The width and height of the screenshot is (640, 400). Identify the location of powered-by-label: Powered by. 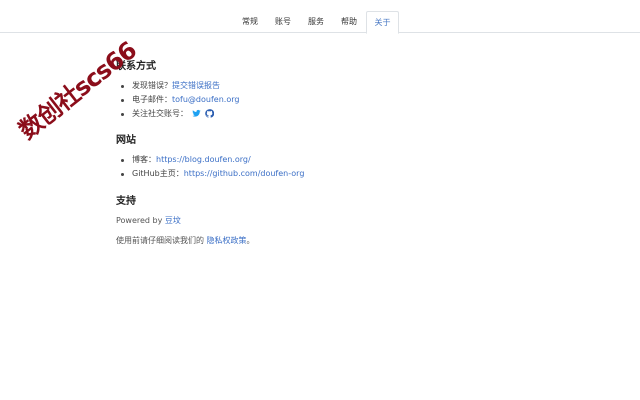
(140, 220).